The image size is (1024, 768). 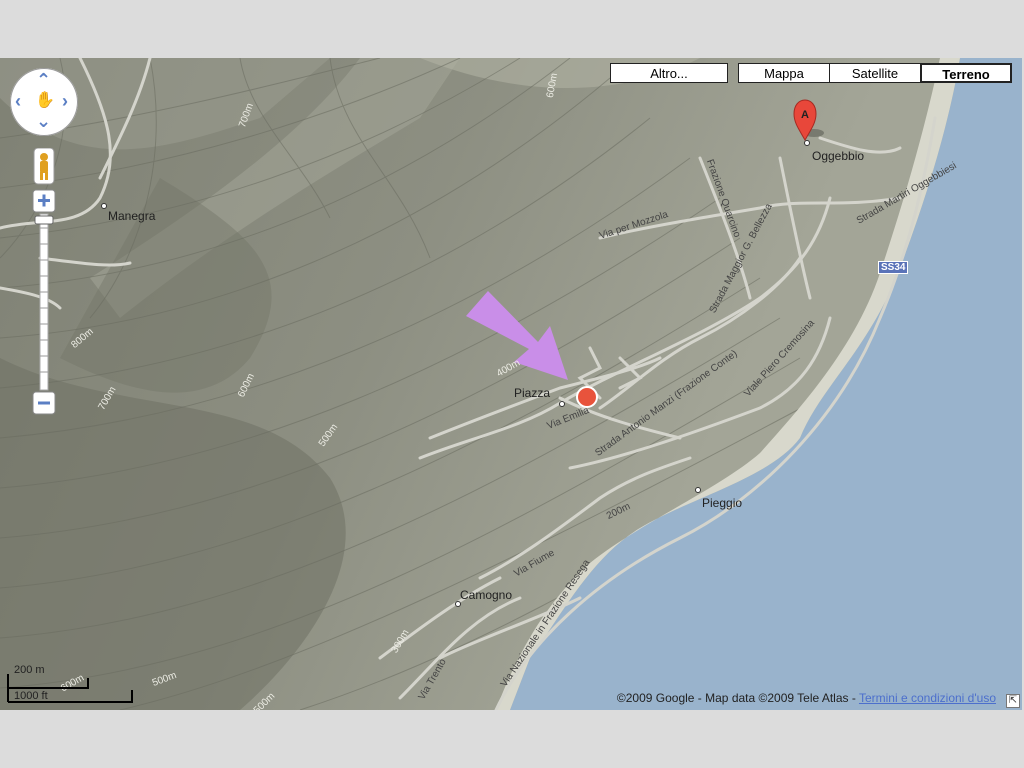 What do you see at coordinates (18, 101) in the screenshot?
I see `pan-left-icon: ‹` at bounding box center [18, 101].